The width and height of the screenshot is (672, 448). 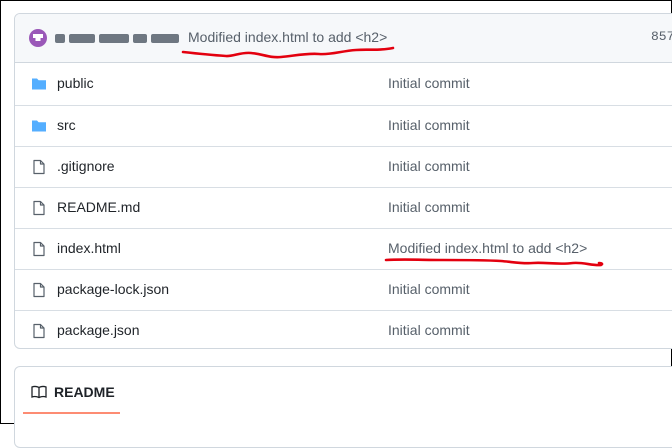 I want to click on commit-hash: 857, so click(x=661, y=36).